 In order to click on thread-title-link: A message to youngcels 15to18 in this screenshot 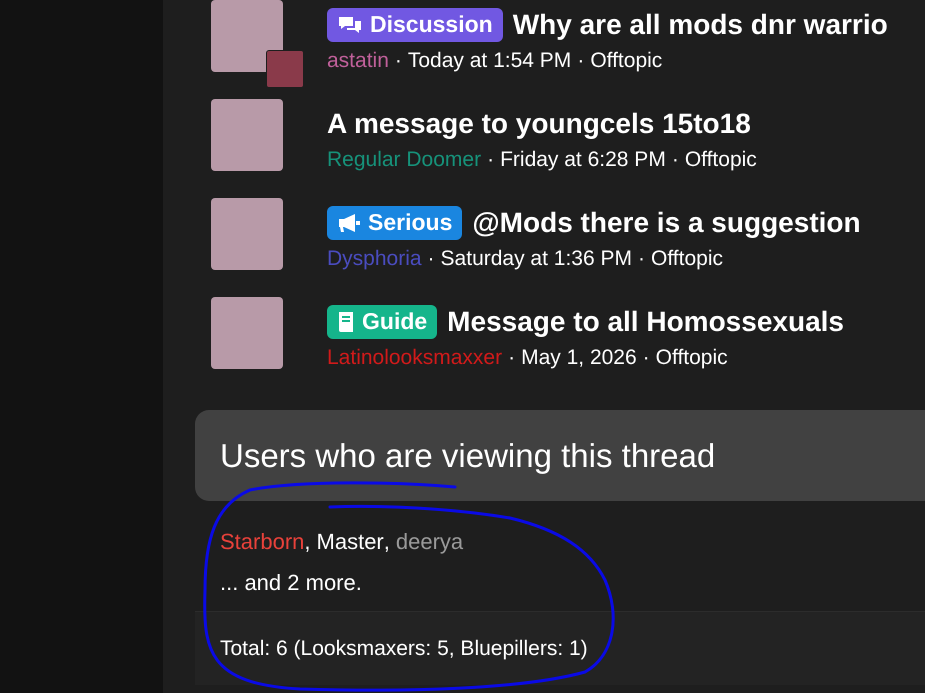, I will do `click(539, 123)`.